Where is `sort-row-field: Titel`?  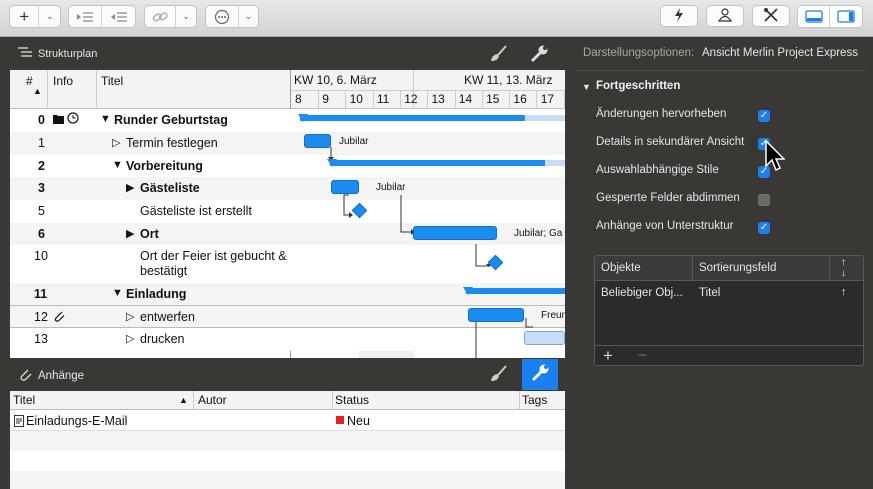 sort-row-field: Titel is located at coordinates (709, 293).